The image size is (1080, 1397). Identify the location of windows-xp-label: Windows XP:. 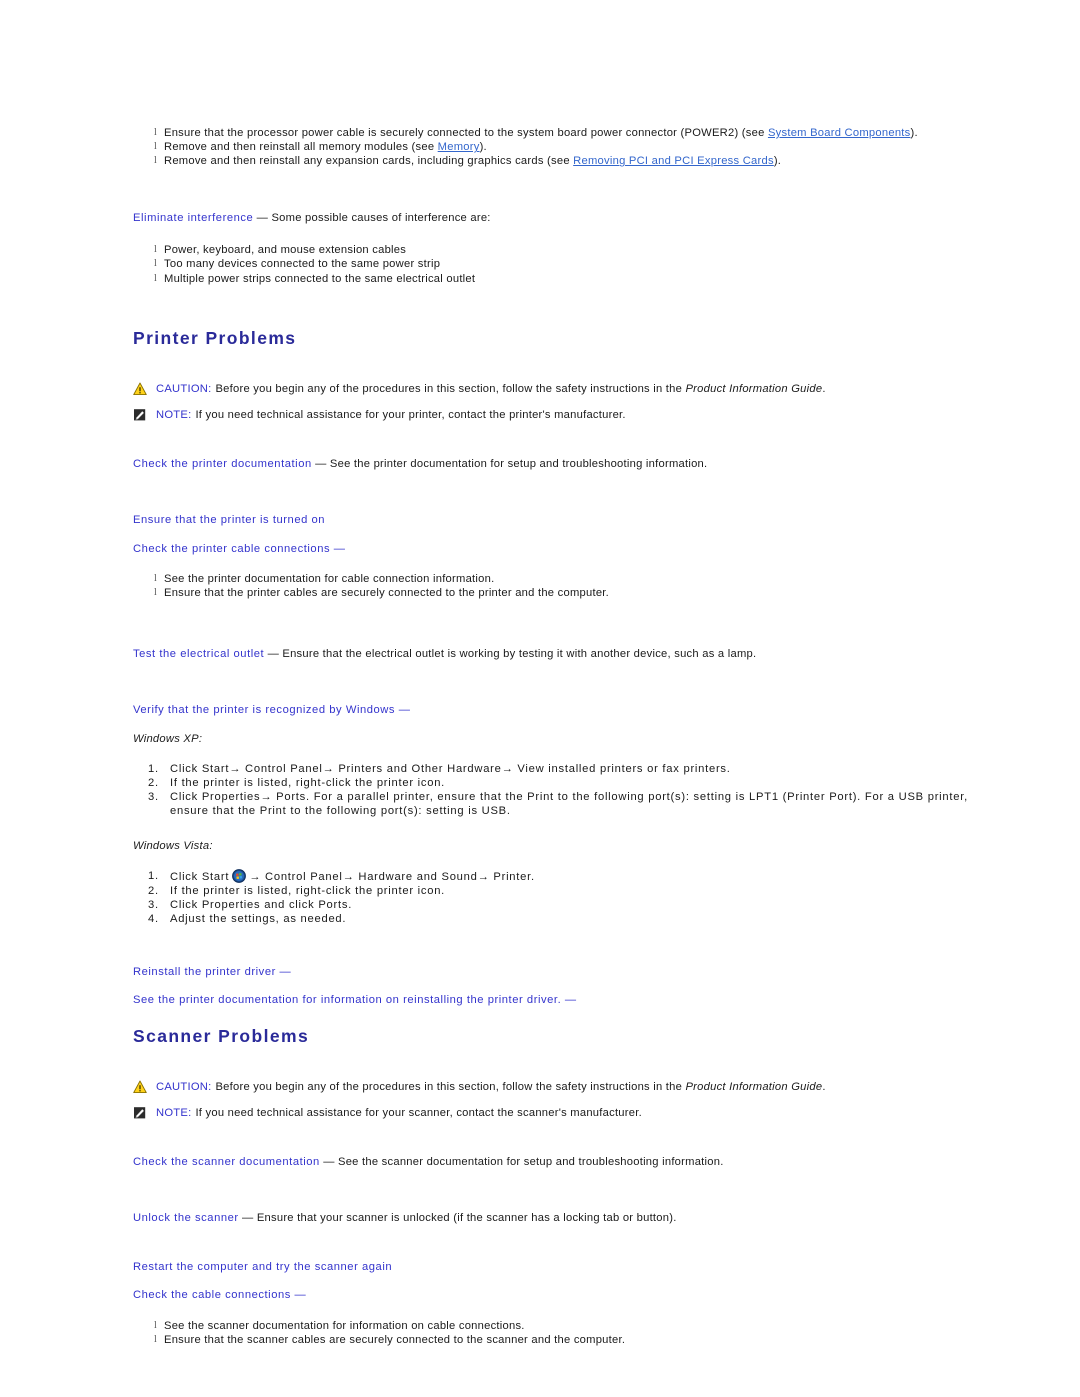
(168, 738).